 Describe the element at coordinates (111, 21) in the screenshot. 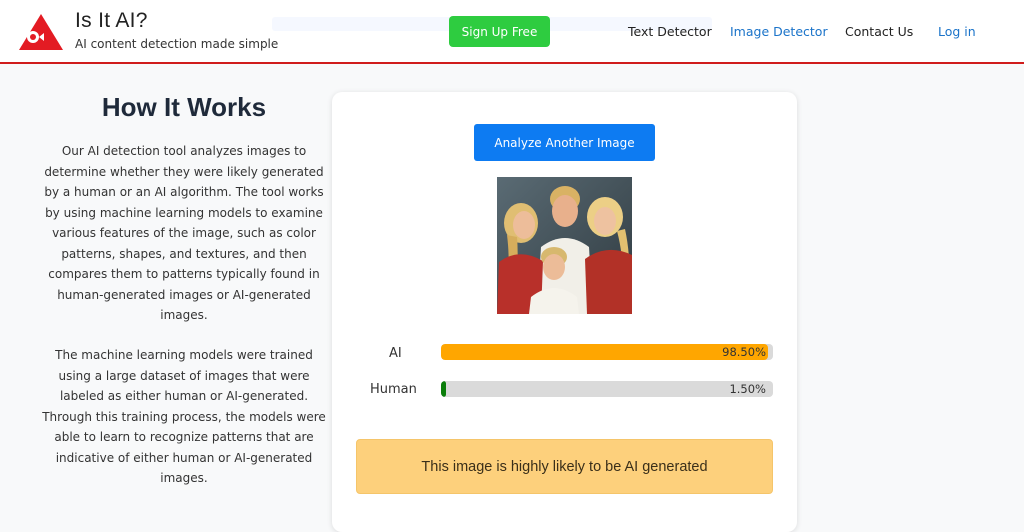

I see `brand-title: Is It AI?` at that location.